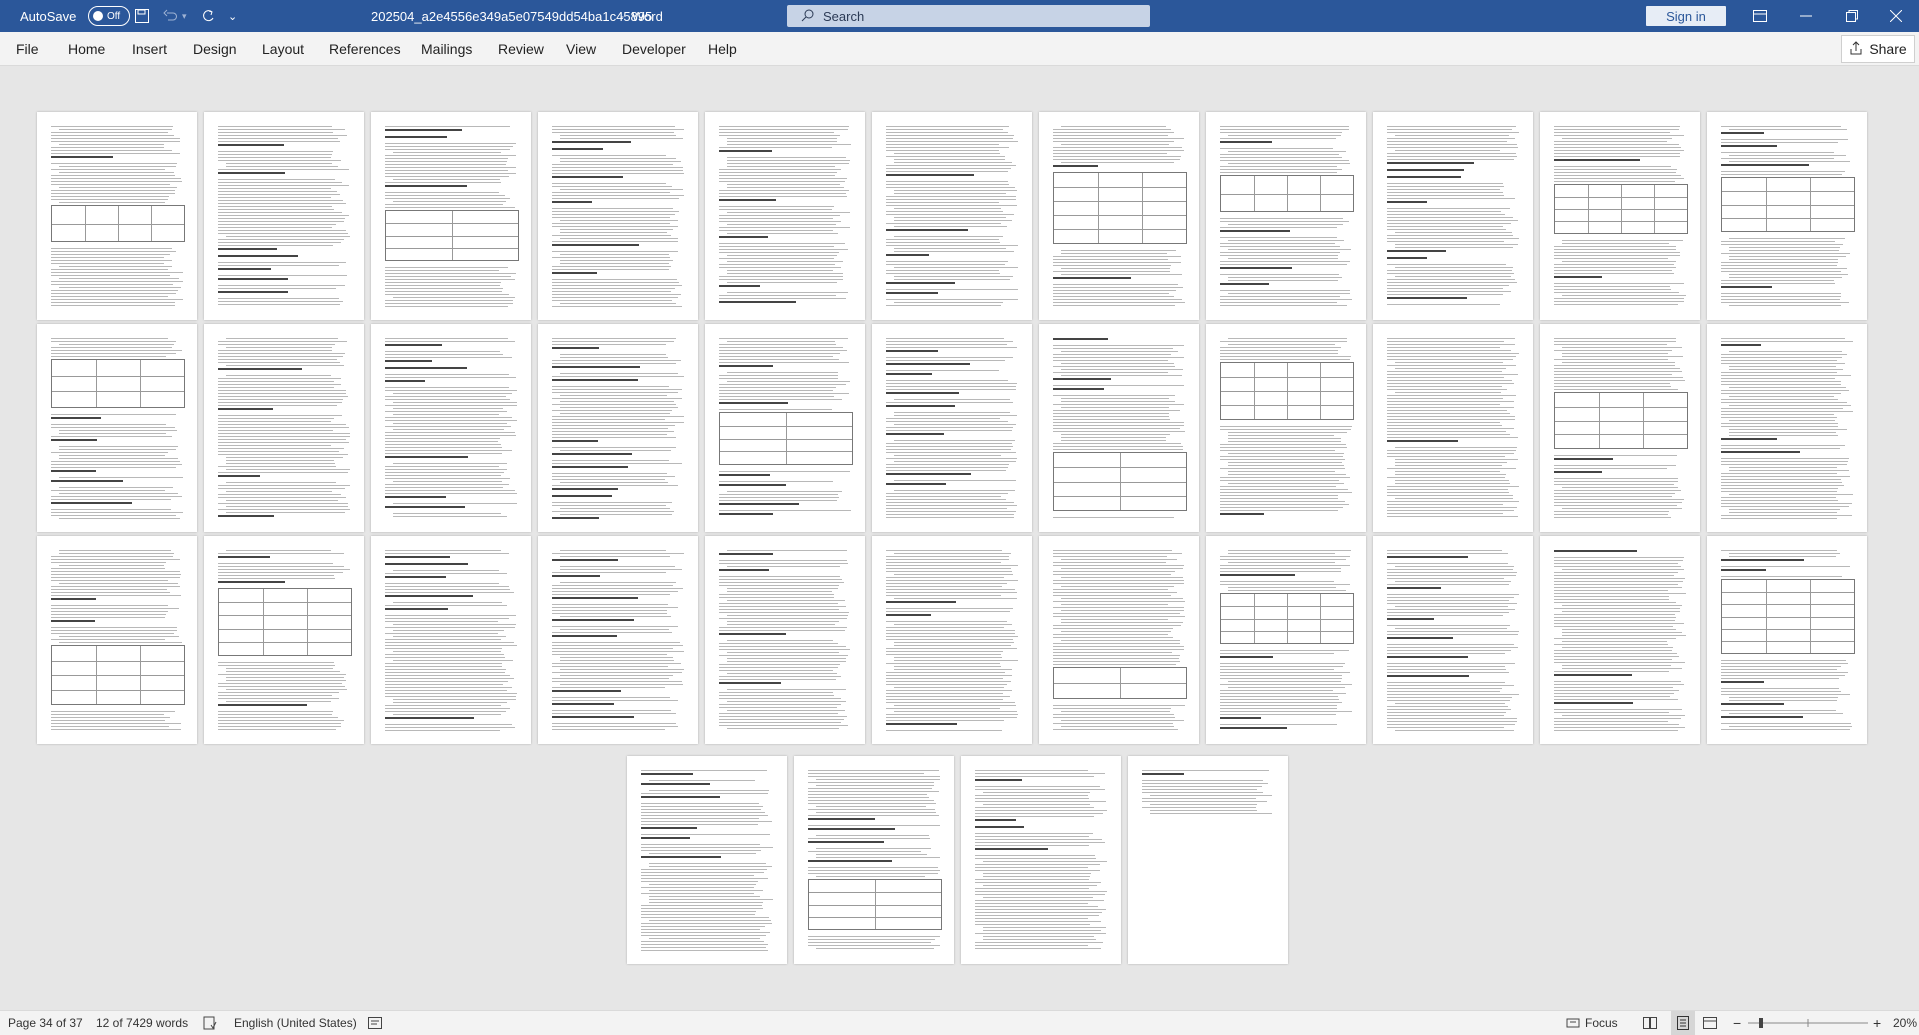 The width and height of the screenshot is (1919, 1035). I want to click on print-layout-icon, so click(1683, 1023).